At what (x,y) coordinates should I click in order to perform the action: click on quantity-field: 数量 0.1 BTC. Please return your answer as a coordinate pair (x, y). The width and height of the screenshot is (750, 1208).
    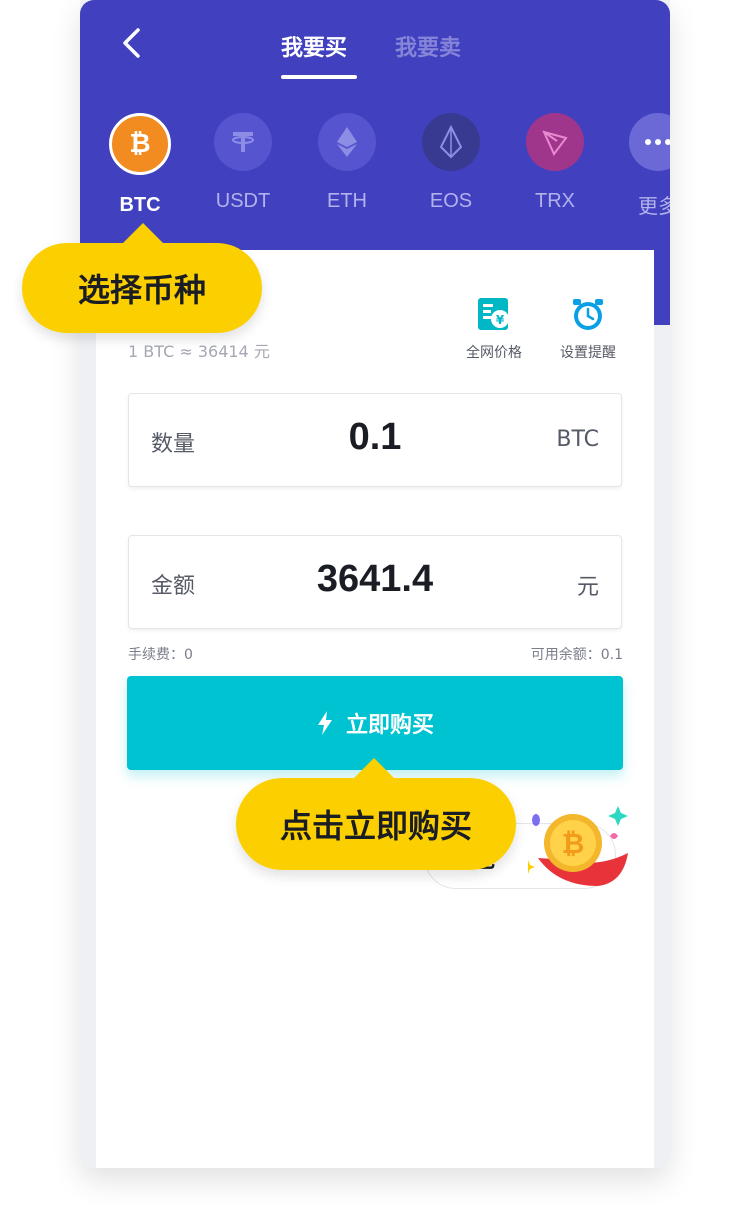
    Looking at the image, I should click on (375, 440).